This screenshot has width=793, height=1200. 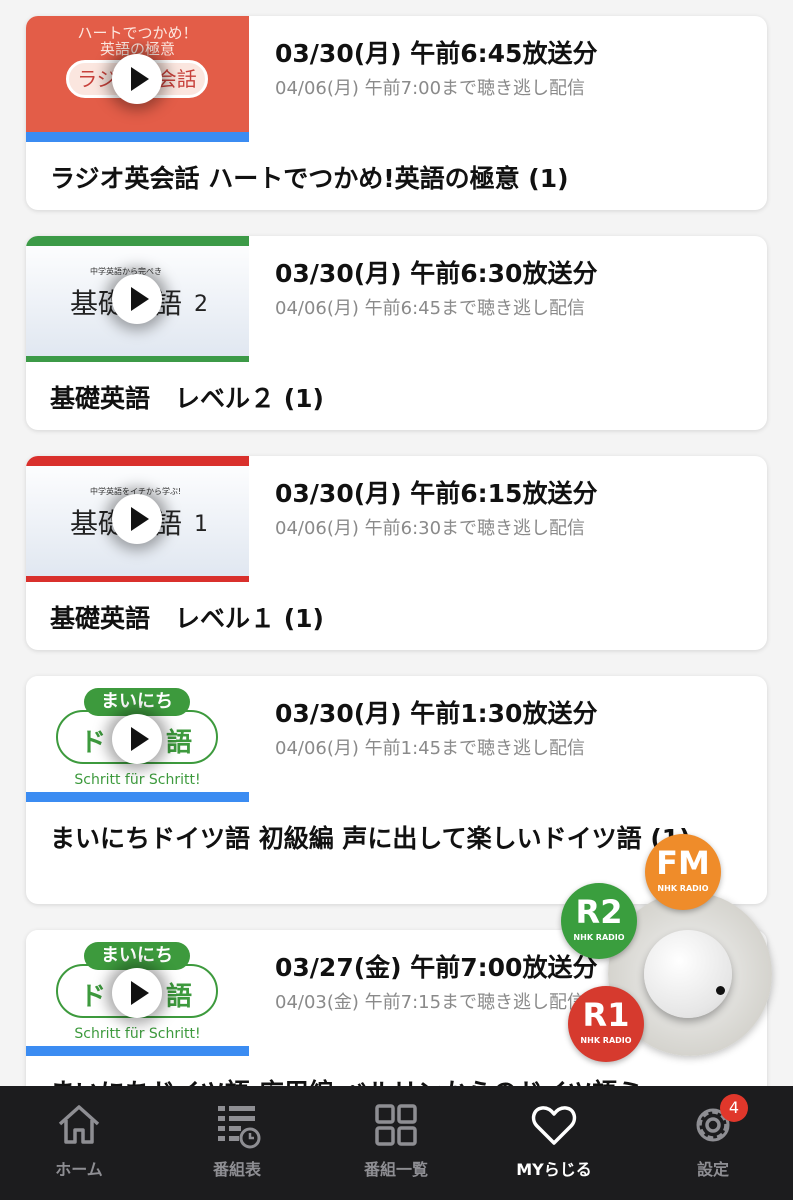 I want to click on dial-knob, so click(x=688, y=974).